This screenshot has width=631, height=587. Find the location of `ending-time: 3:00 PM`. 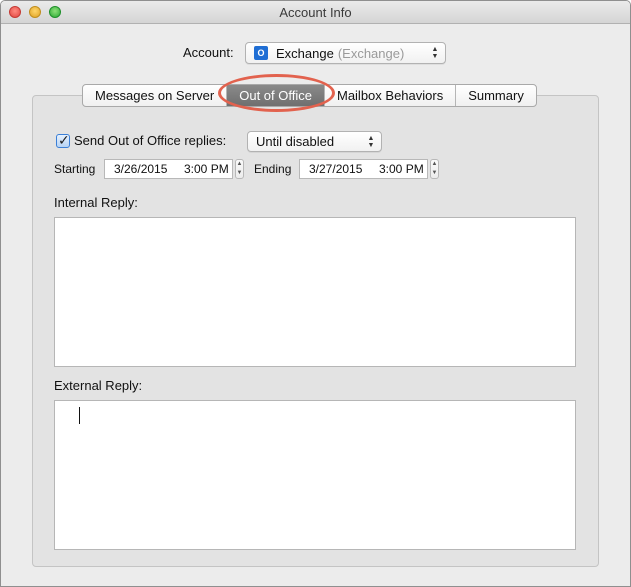

ending-time: 3:00 PM is located at coordinates (401, 169).